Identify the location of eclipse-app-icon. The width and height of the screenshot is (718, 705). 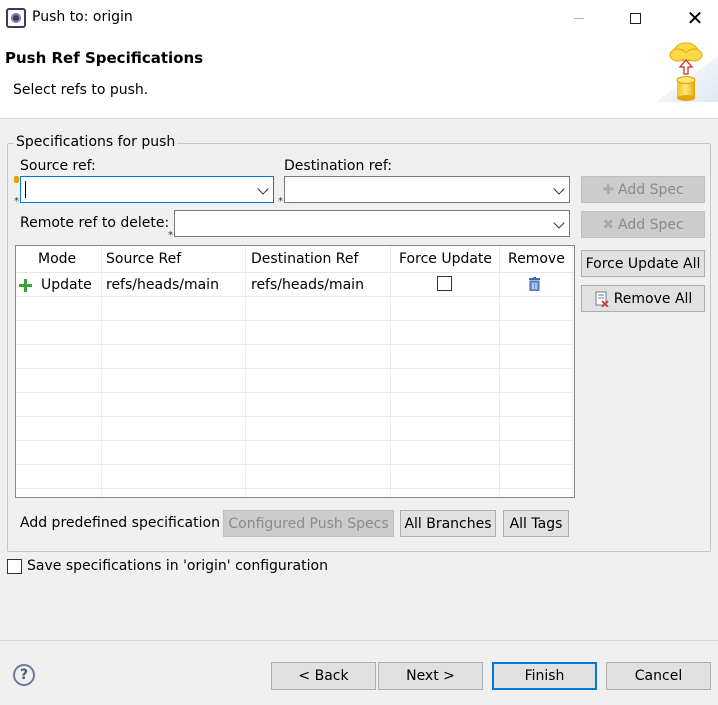
(16, 18).